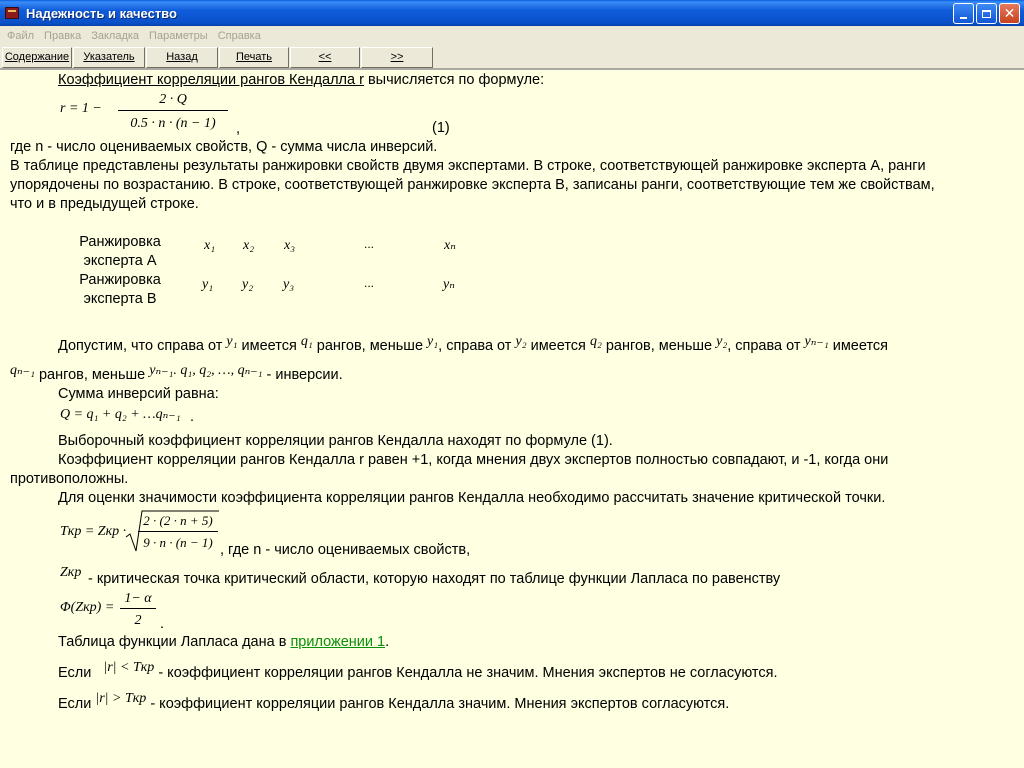  I want to click on sum-formula: Q = q₁ + q₂ + …qₙ₋₁, so click(120, 414).